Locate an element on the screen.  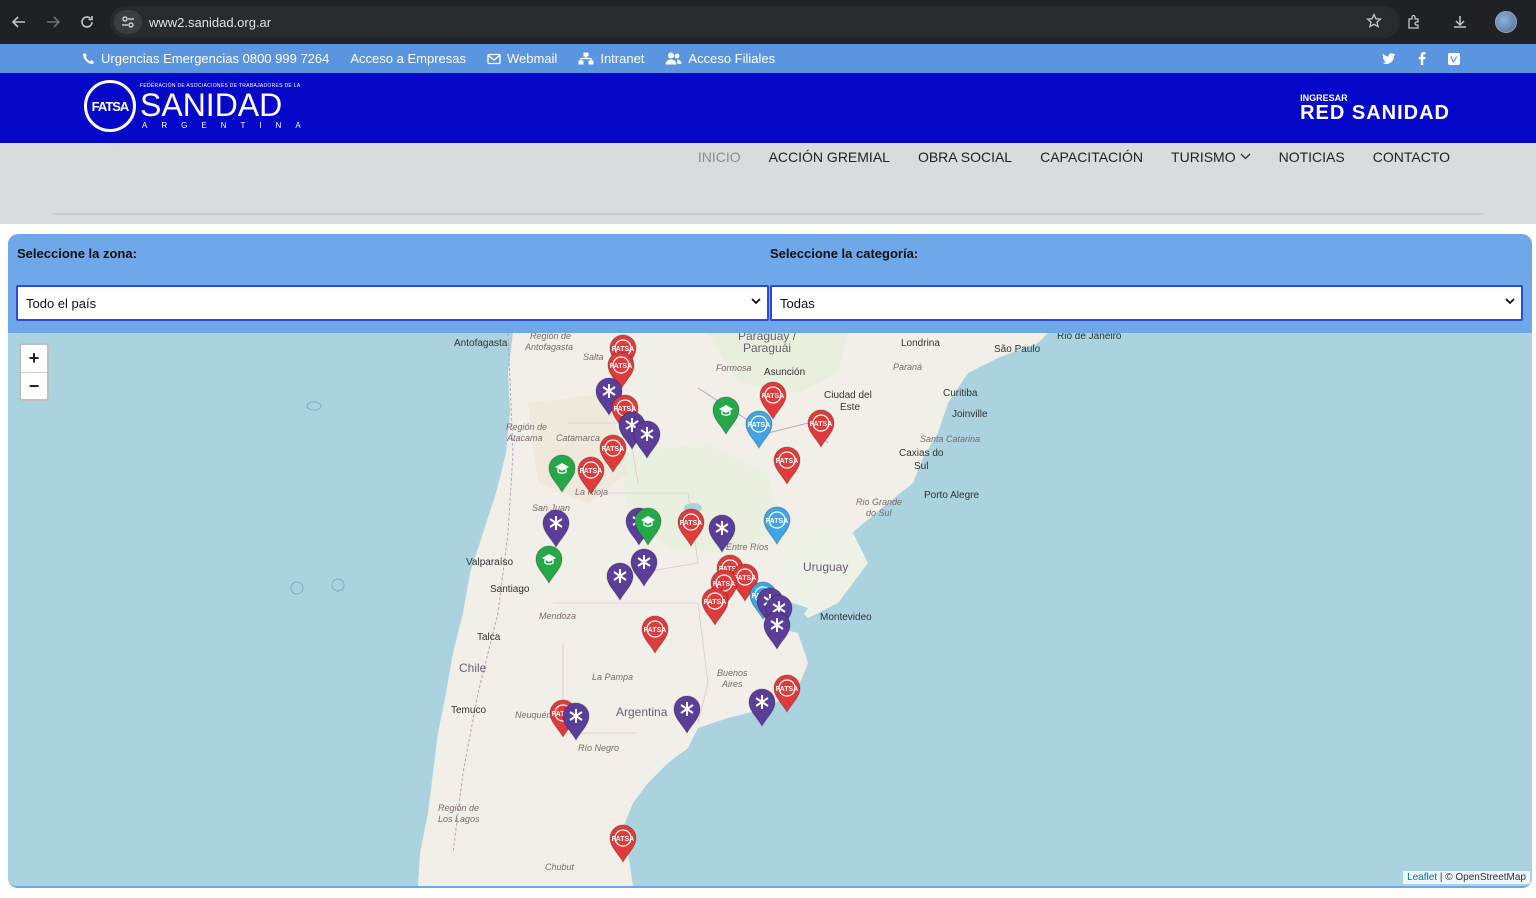
menu-obra-social: OBRA SOCIAL is located at coordinates (965, 157).